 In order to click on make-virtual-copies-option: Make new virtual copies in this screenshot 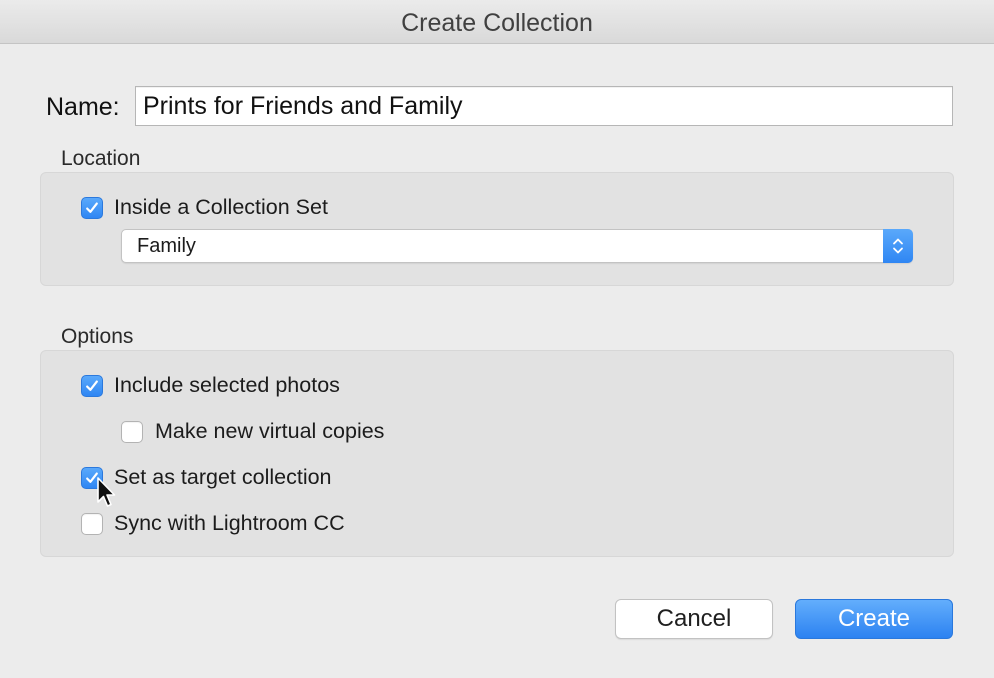, I will do `click(252, 431)`.